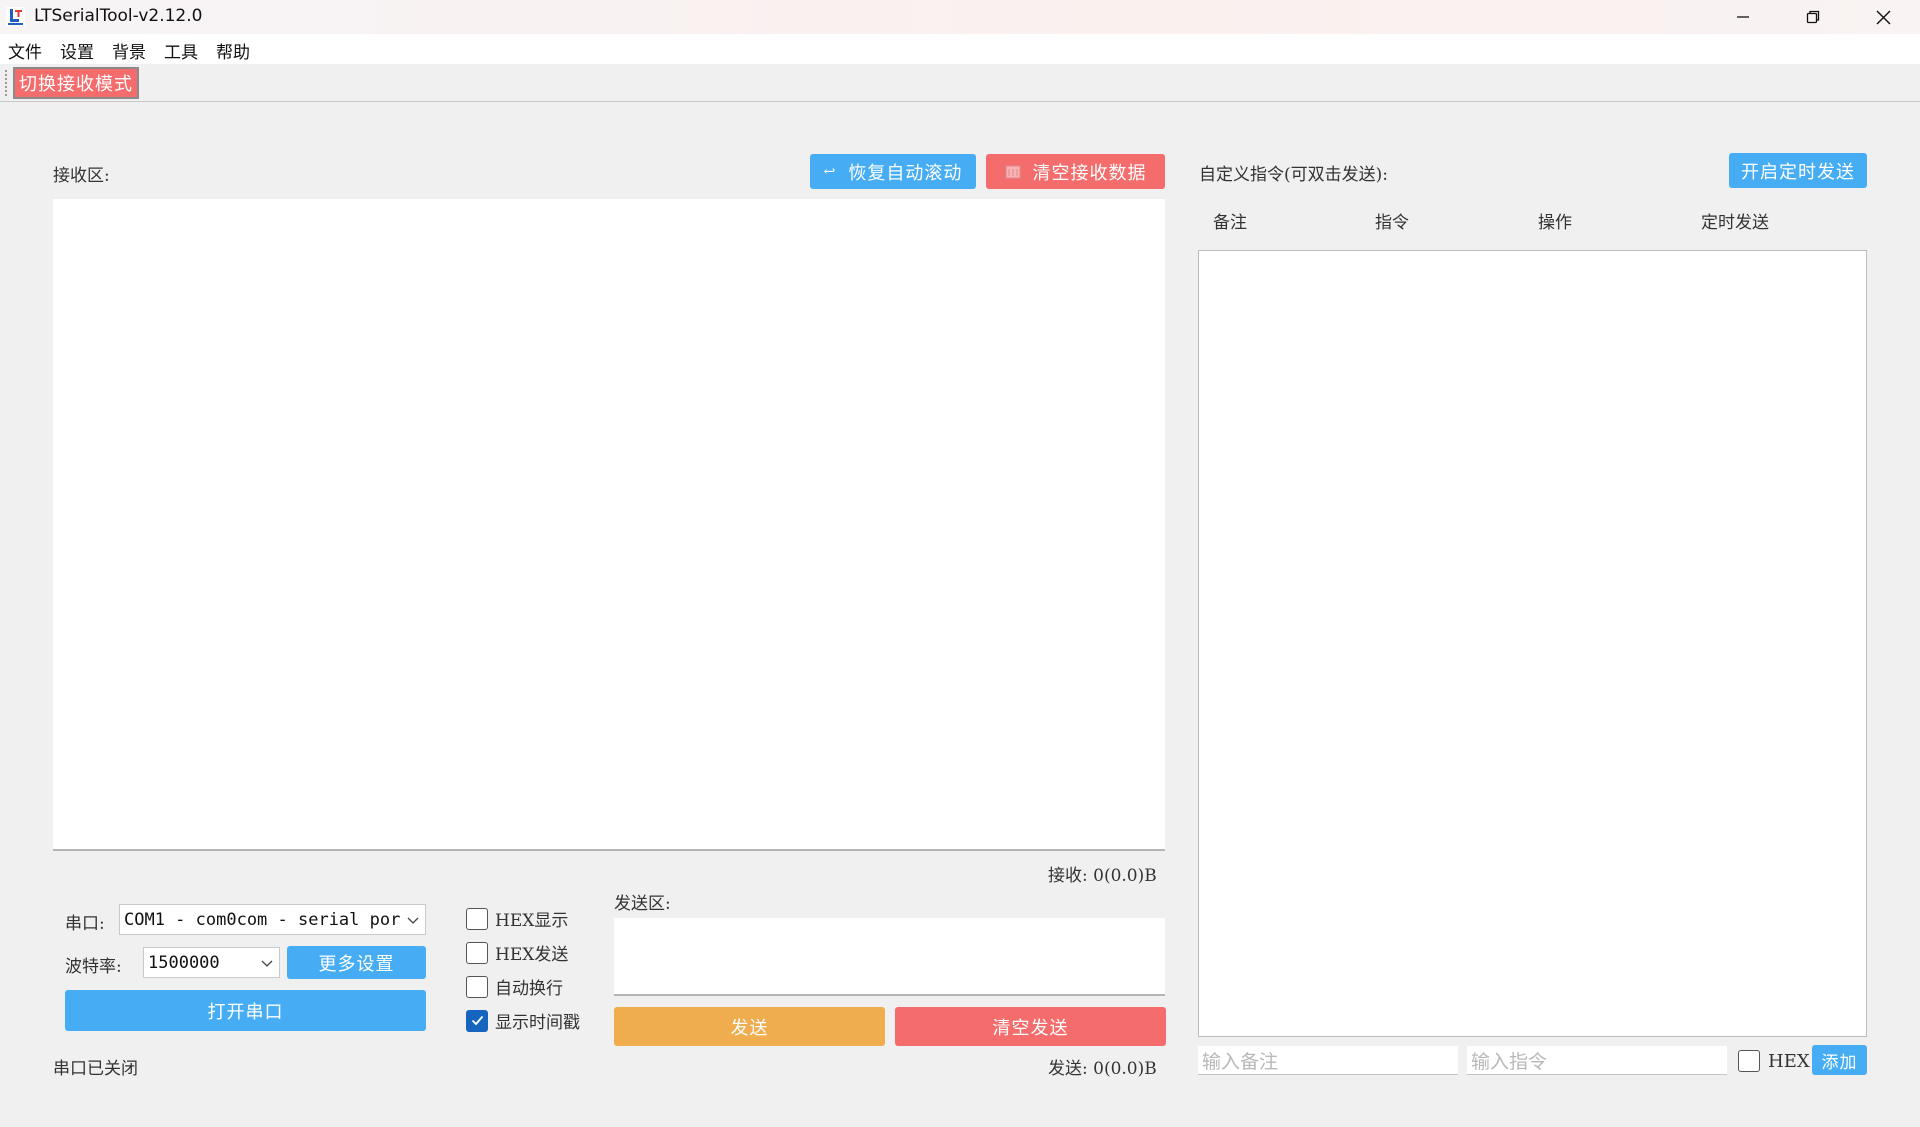 The height and width of the screenshot is (1127, 1920). I want to click on minimize-icon, so click(1743, 17).